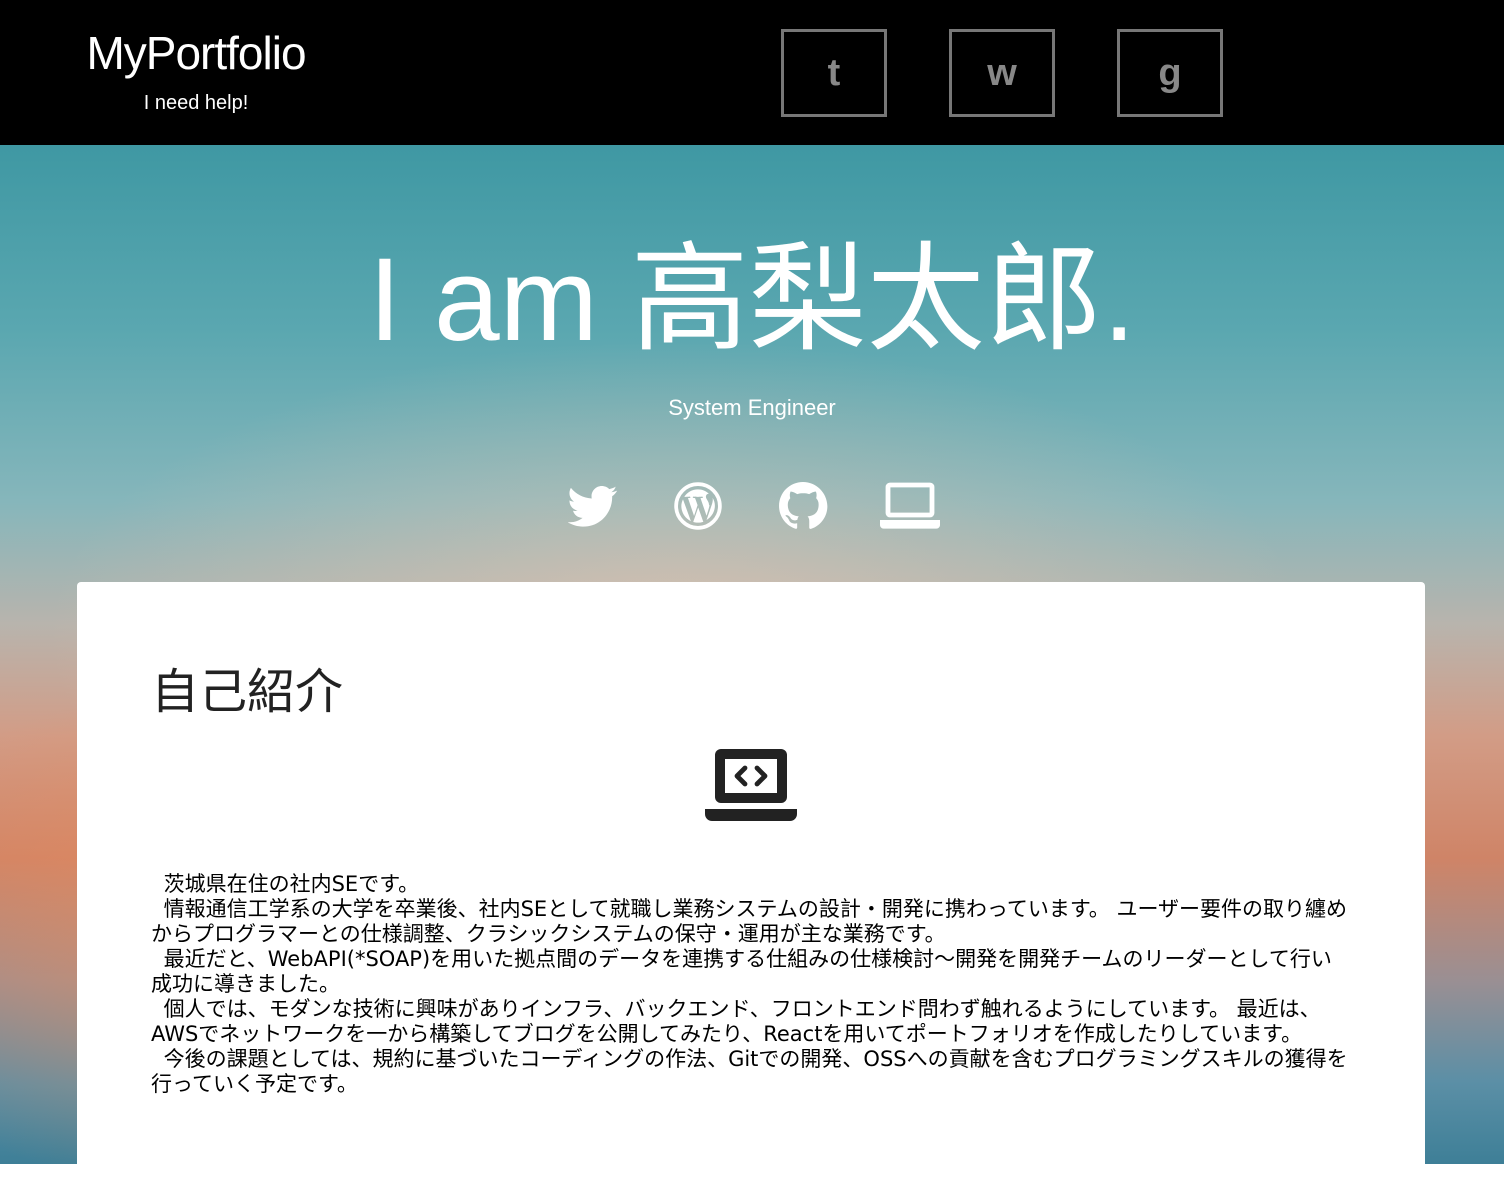 This screenshot has height=1182, width=1504. I want to click on laptop-code-icon, so click(751, 785).